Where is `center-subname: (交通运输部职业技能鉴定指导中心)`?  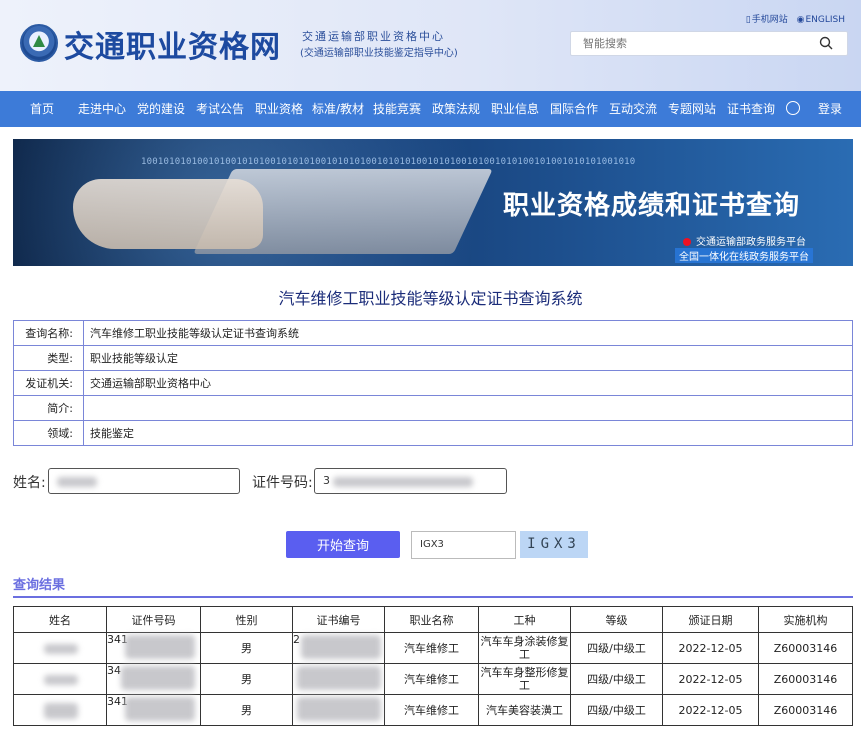
center-subname: (交通运输部职业技能鉴定指导中心) is located at coordinates (379, 53).